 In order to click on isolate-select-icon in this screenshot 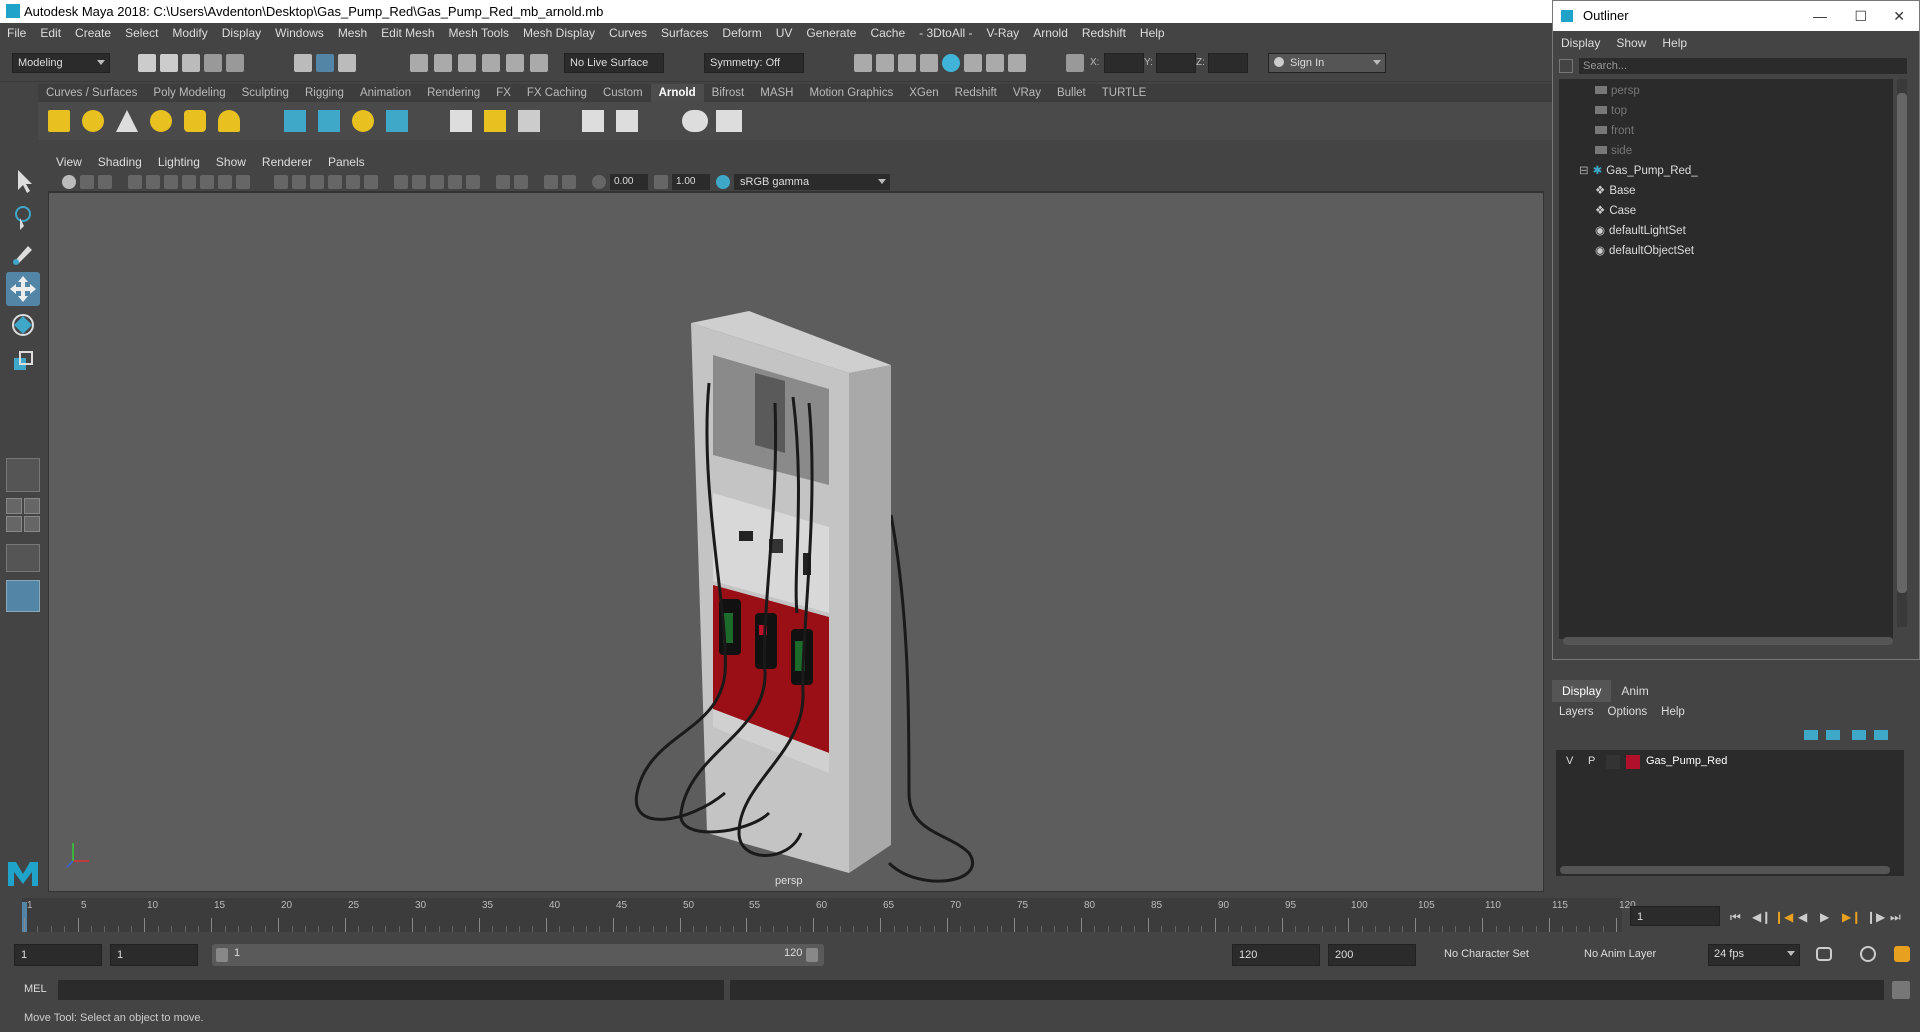, I will do `click(503, 182)`.